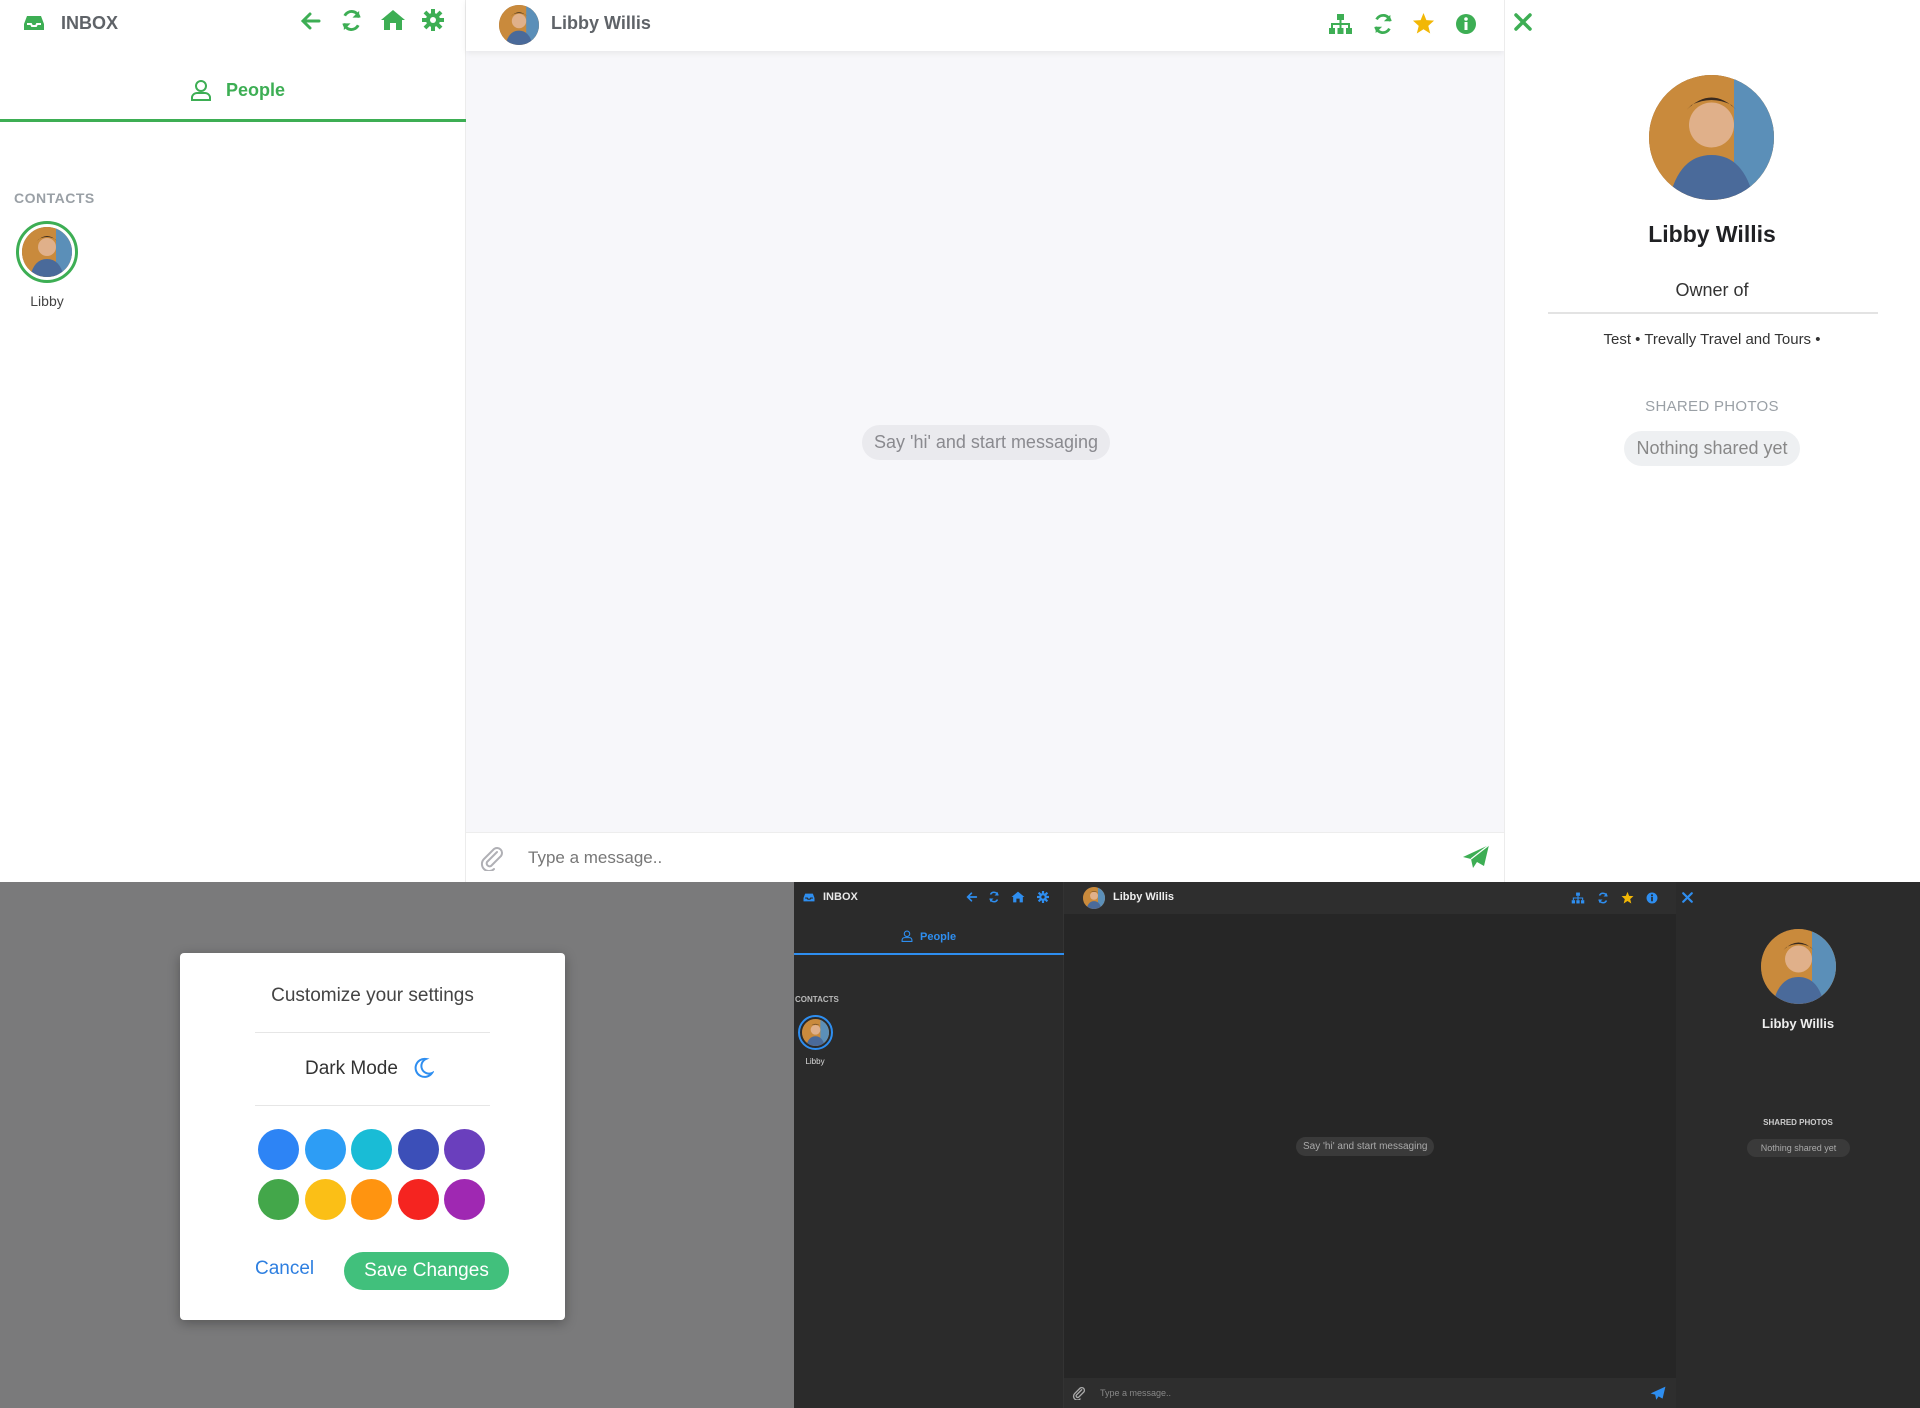 Image resolution: width=1920 pixels, height=1408 pixels. What do you see at coordinates (372, 995) in the screenshot?
I see `modal-title: Customize your settings` at bounding box center [372, 995].